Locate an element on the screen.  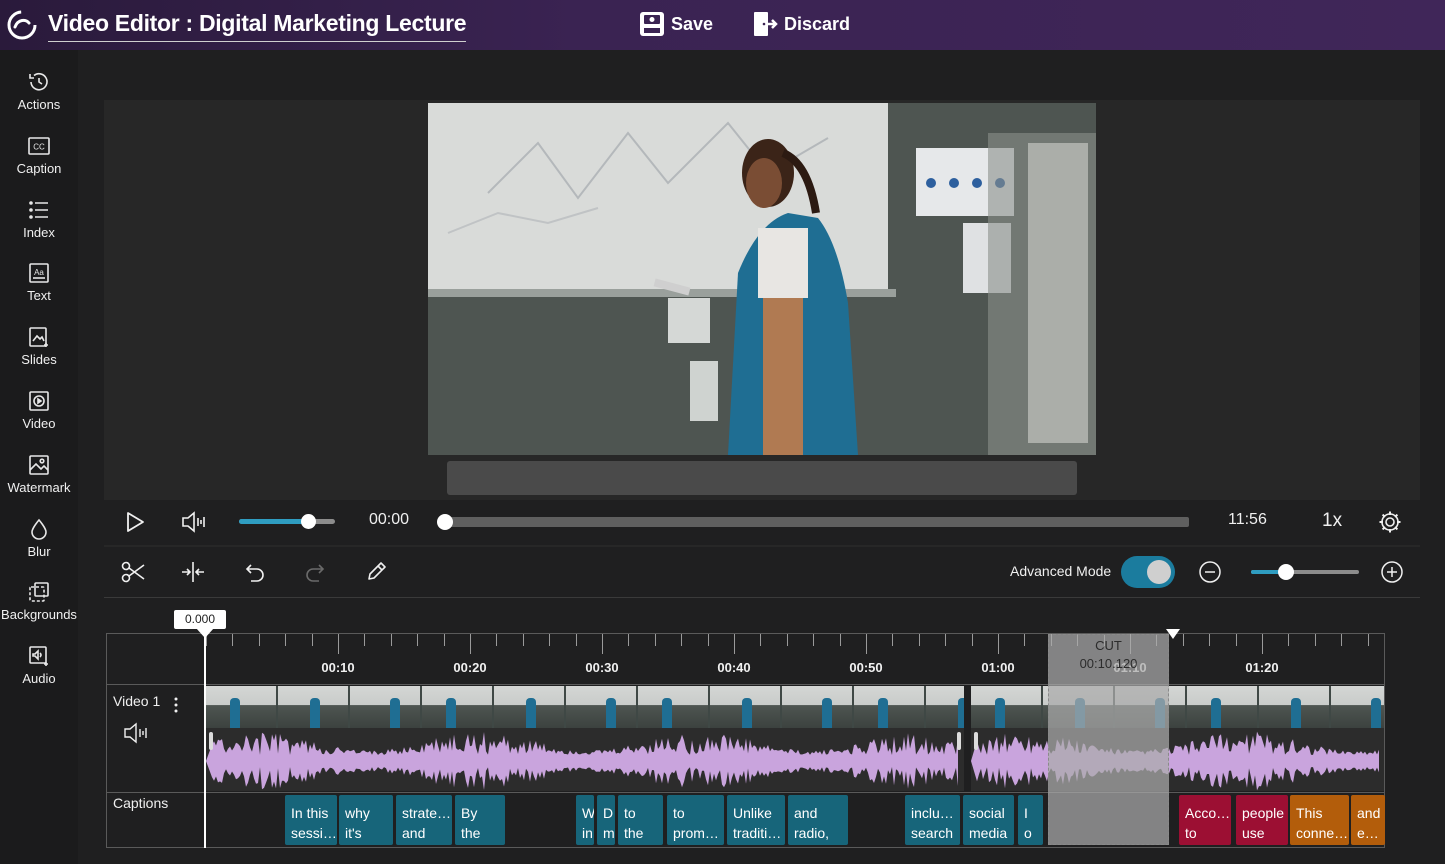
clip-thumbnails is located at coordinates (585, 707).